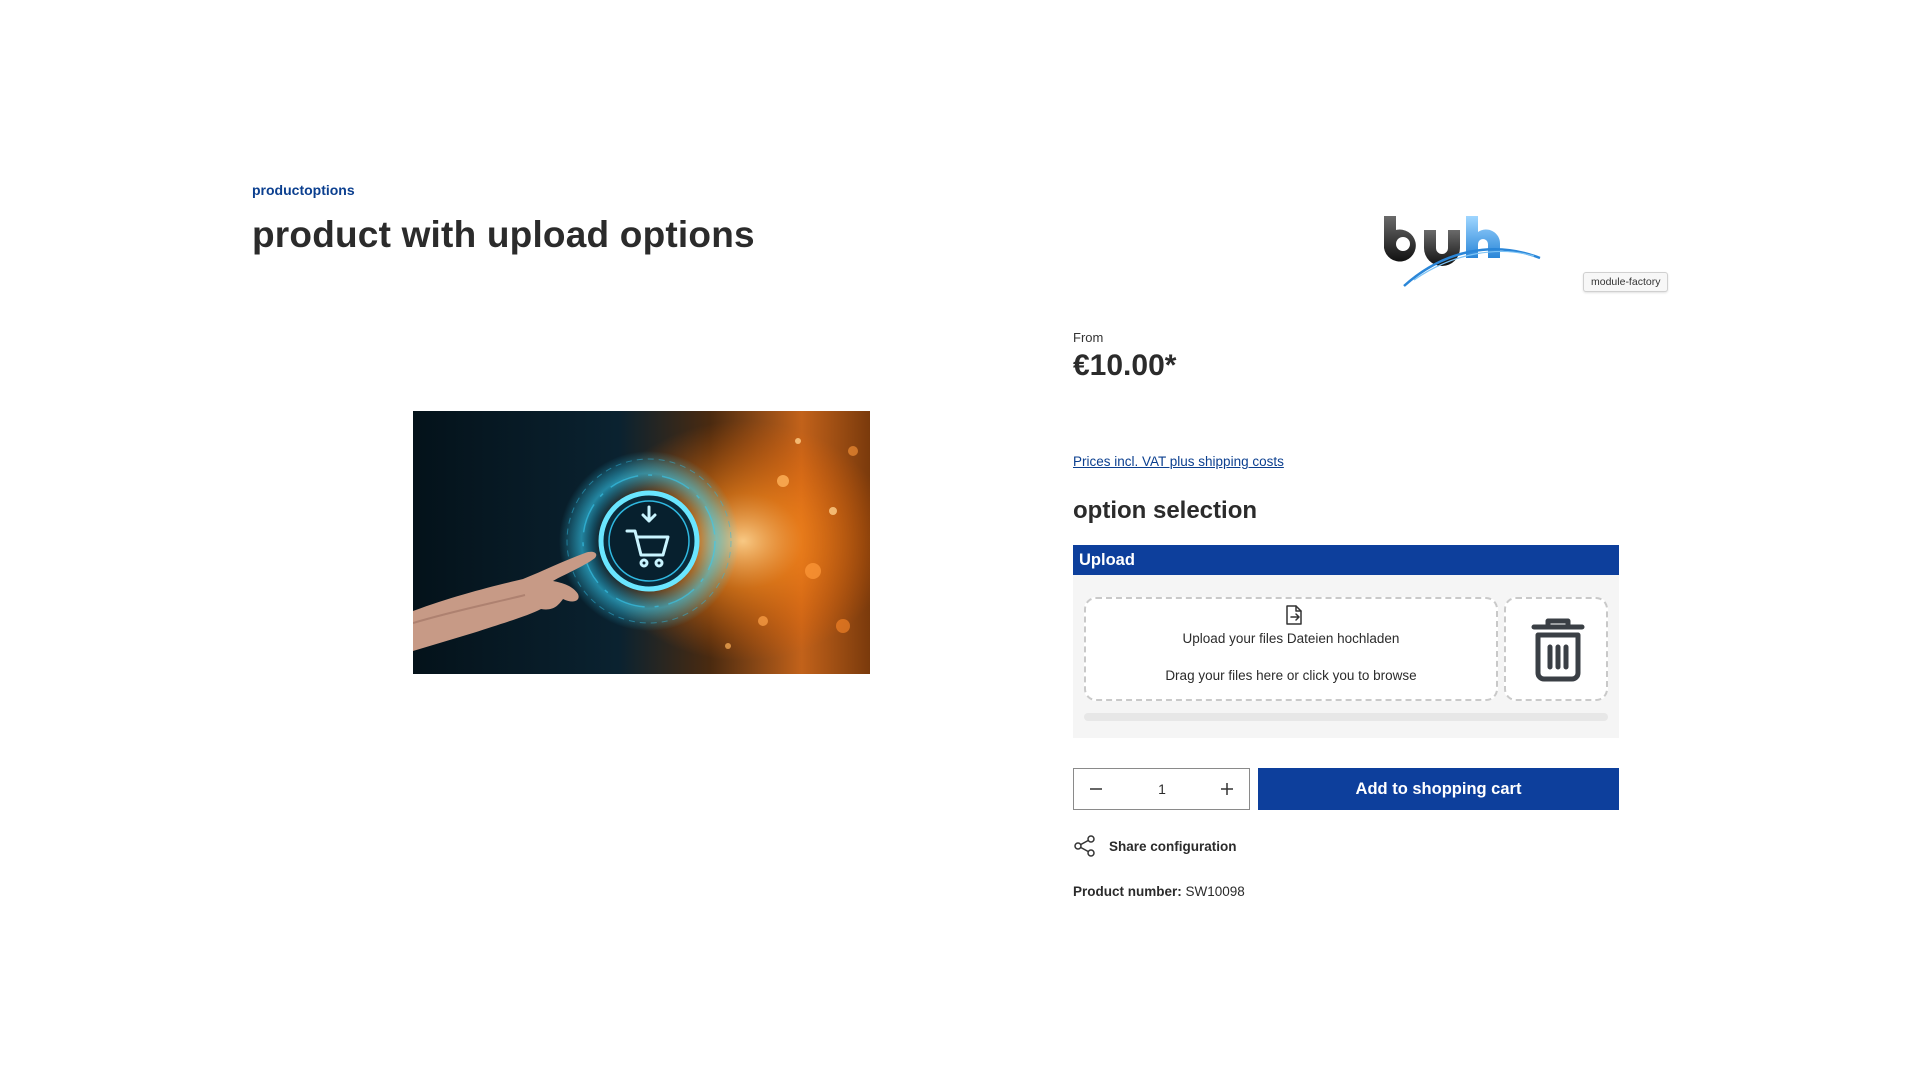 The height and width of the screenshot is (1080, 1920). I want to click on quantity-input, so click(1162, 789).